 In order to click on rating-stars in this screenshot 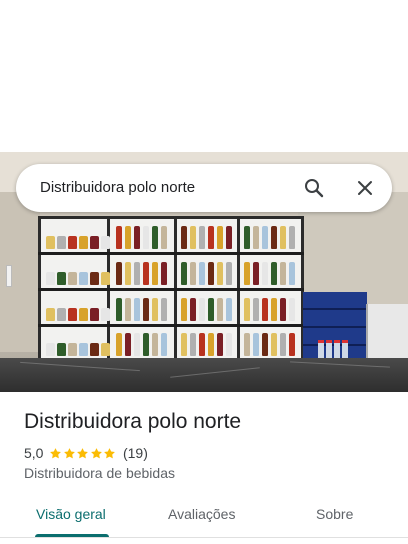, I will do `click(83, 453)`.